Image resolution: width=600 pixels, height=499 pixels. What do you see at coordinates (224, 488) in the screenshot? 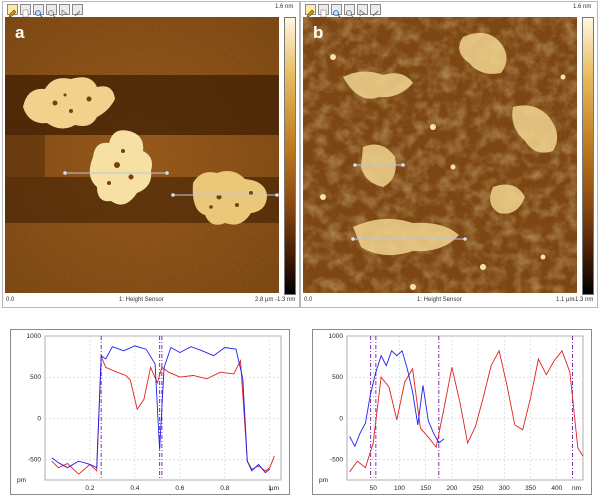
I see `x-tick-label: 0.8` at bounding box center [224, 488].